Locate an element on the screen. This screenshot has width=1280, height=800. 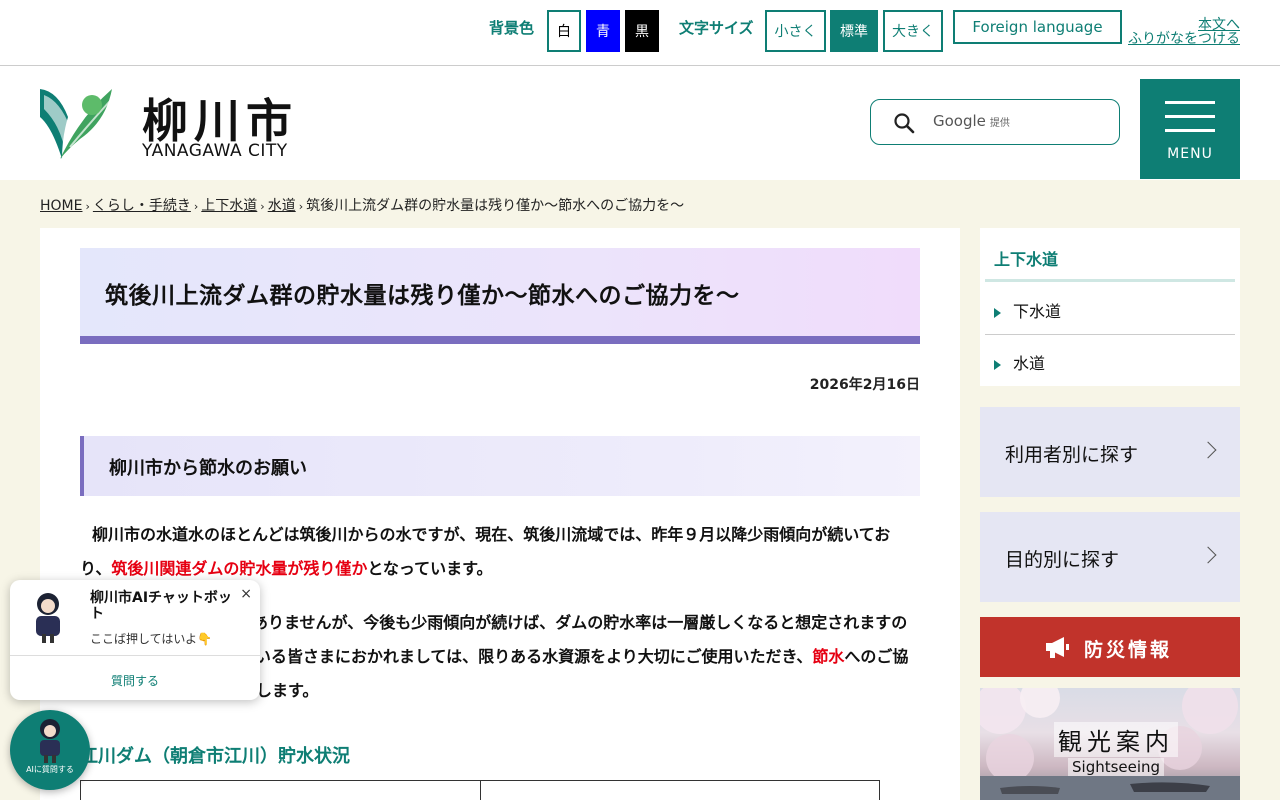
accessibility-links: 本文へ ふりがなをつける is located at coordinates (1184, 32).